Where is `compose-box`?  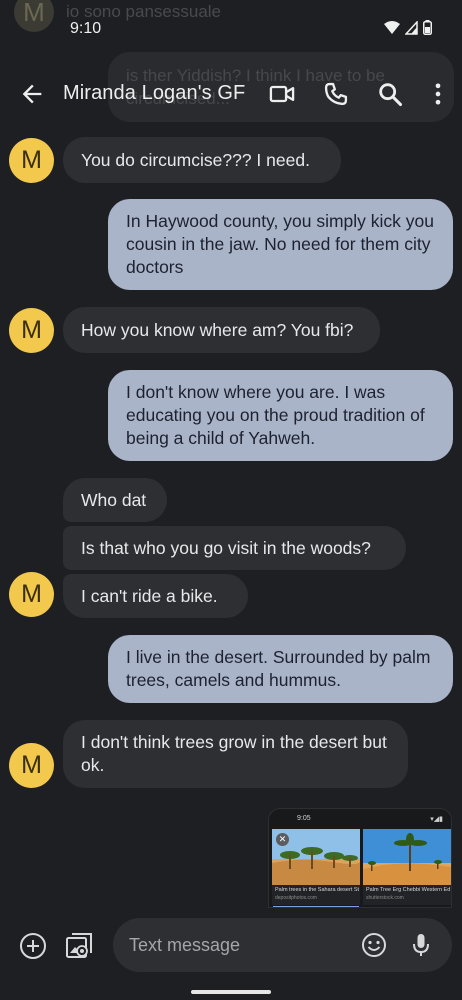
compose-box is located at coordinates (282, 945).